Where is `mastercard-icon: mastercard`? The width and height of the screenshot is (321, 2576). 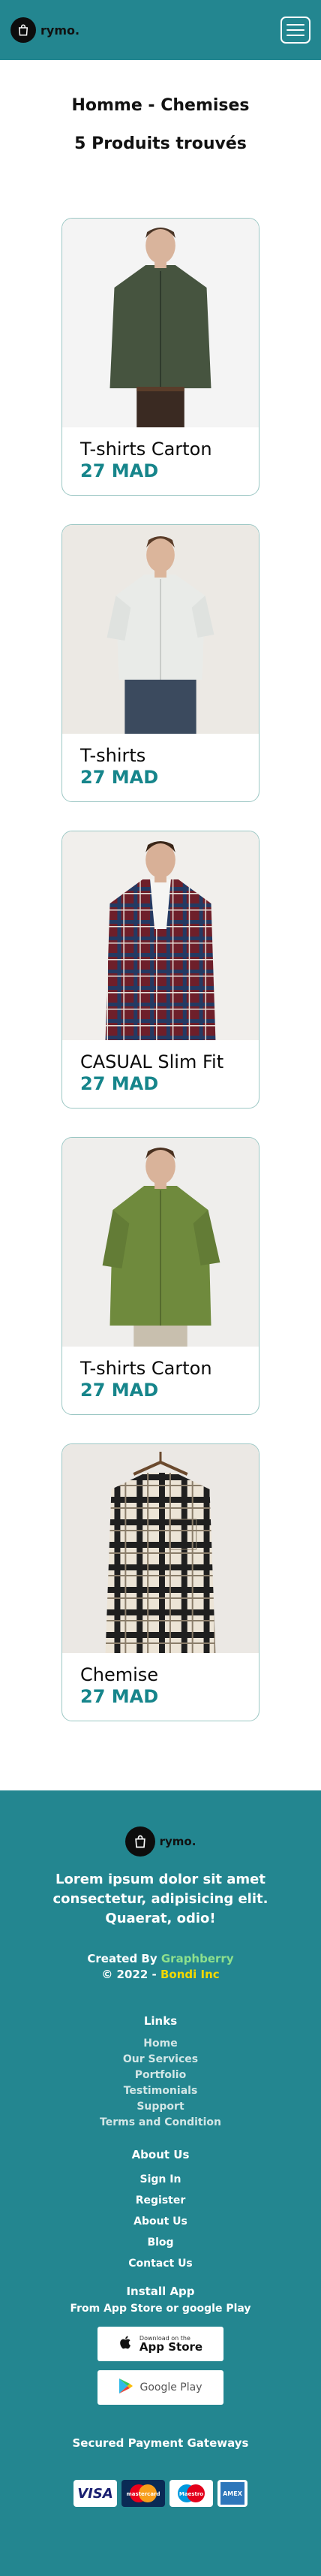
mastercard-icon: mastercard is located at coordinates (143, 2494).